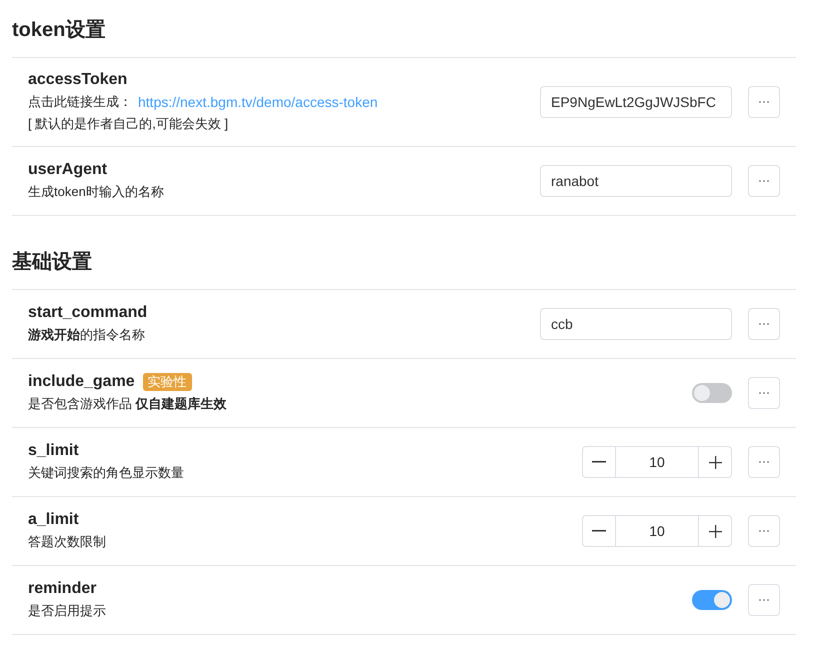  Describe the element at coordinates (127, 404) in the screenshot. I see `setting-description: 是否包含游戏作品 仅自建题库生效` at that location.